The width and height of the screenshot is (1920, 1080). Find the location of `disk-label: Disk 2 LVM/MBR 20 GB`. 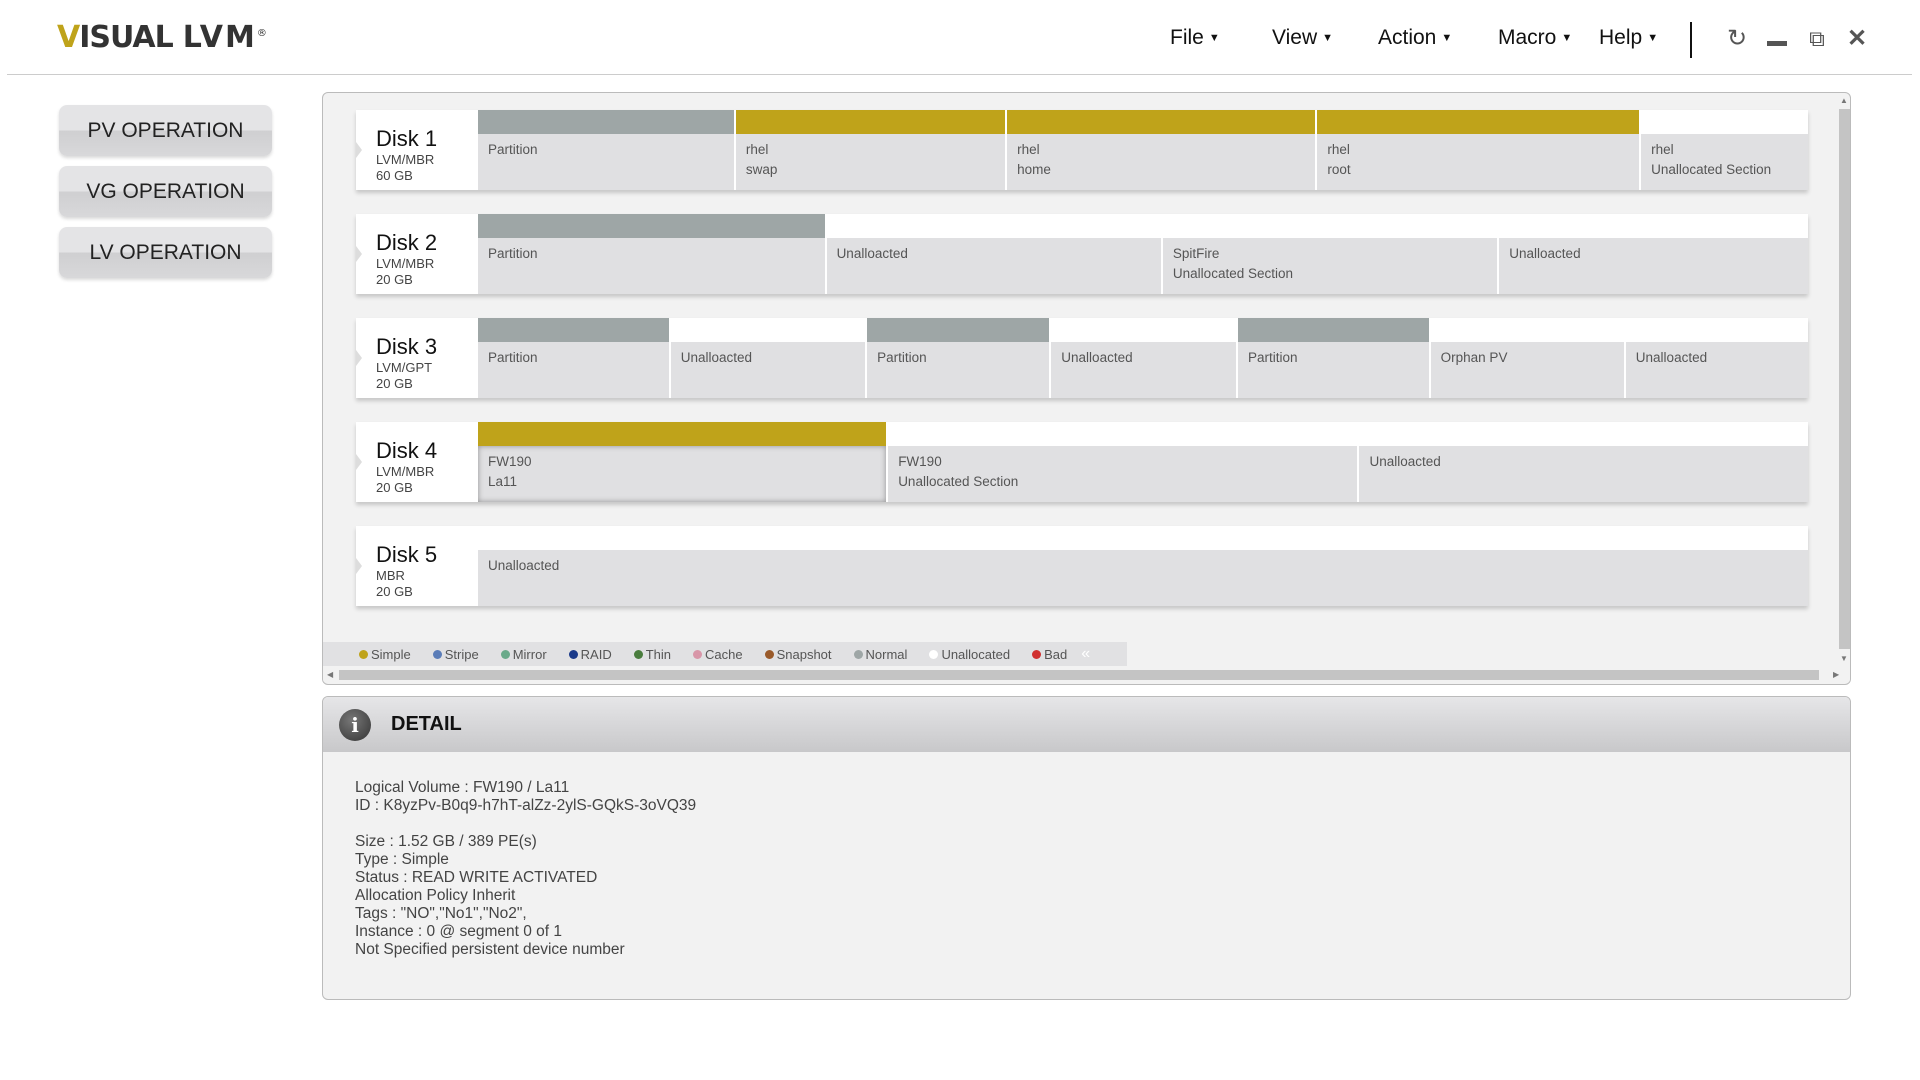

disk-label: Disk 2 LVM/MBR 20 GB is located at coordinates (417, 254).